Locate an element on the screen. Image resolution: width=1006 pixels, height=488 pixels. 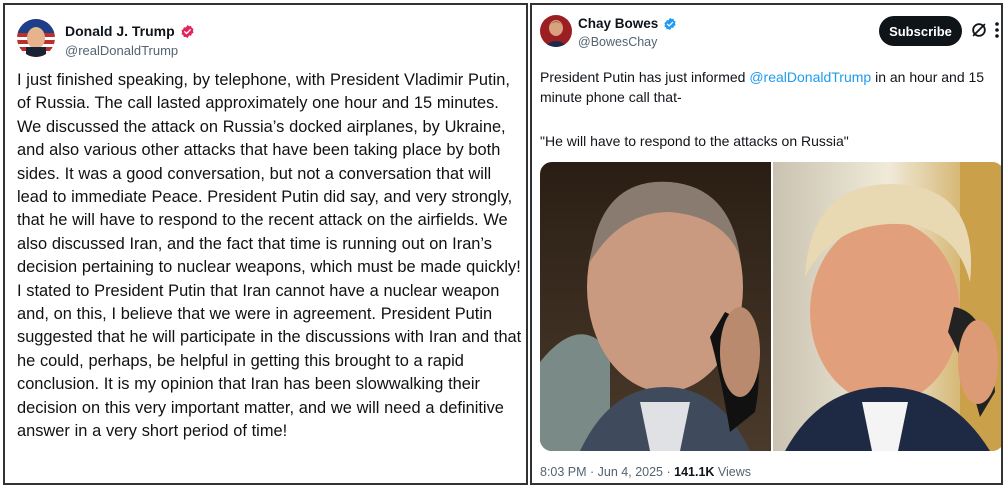
author-handle: @BowesChay is located at coordinates (617, 42).